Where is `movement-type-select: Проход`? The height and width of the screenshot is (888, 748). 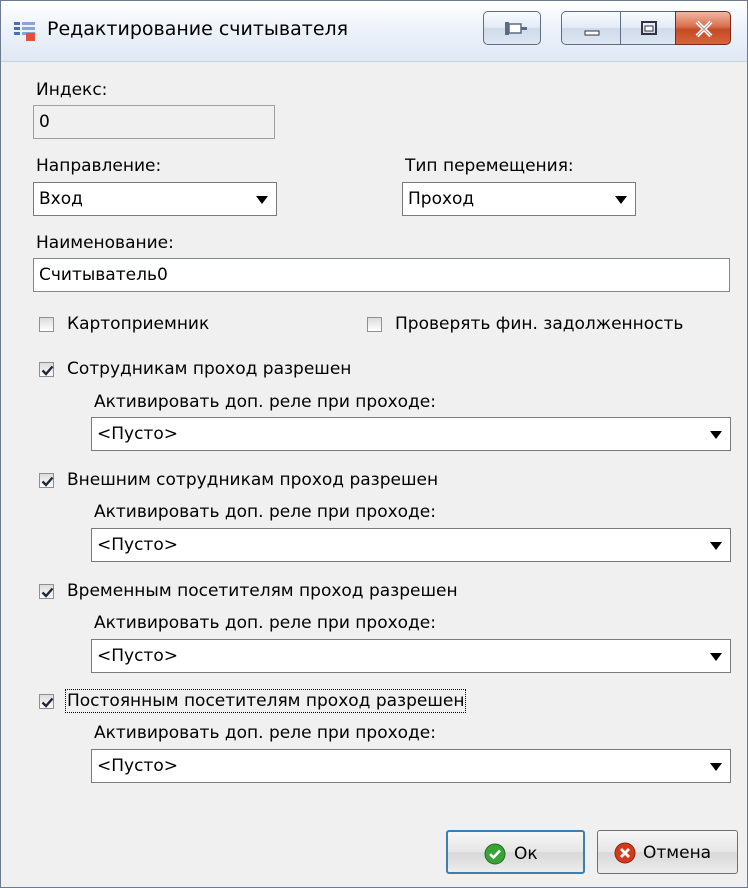
movement-type-select: Проход is located at coordinates (519, 199).